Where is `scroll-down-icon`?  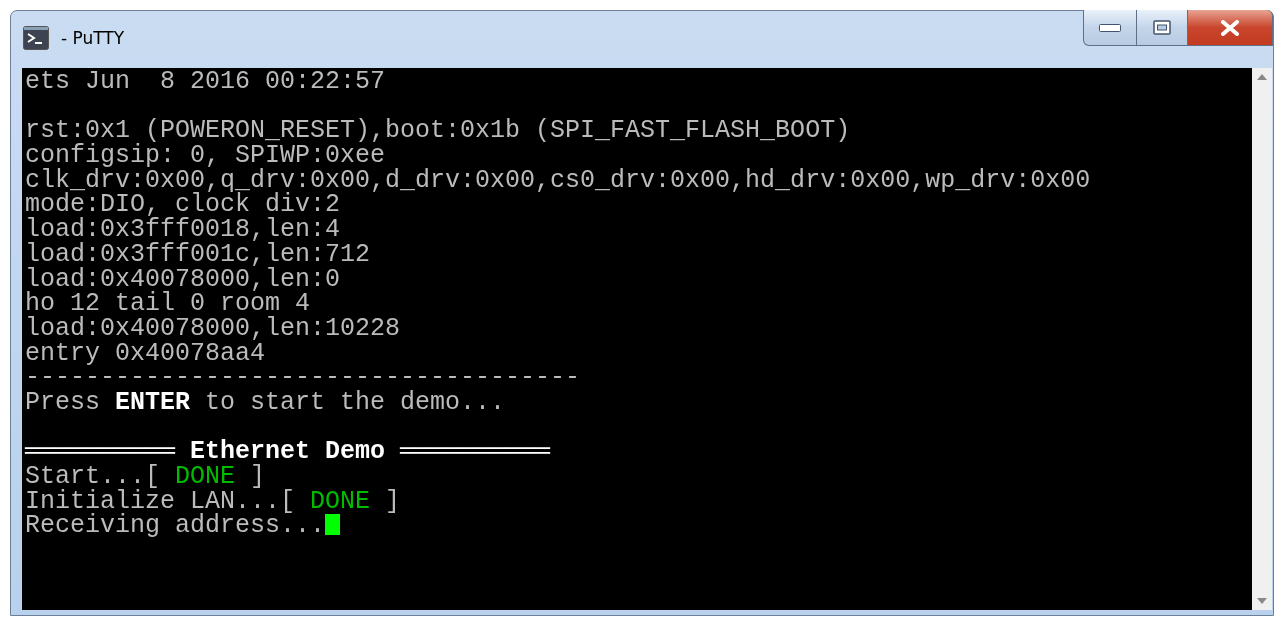 scroll-down-icon is located at coordinates (1262, 601).